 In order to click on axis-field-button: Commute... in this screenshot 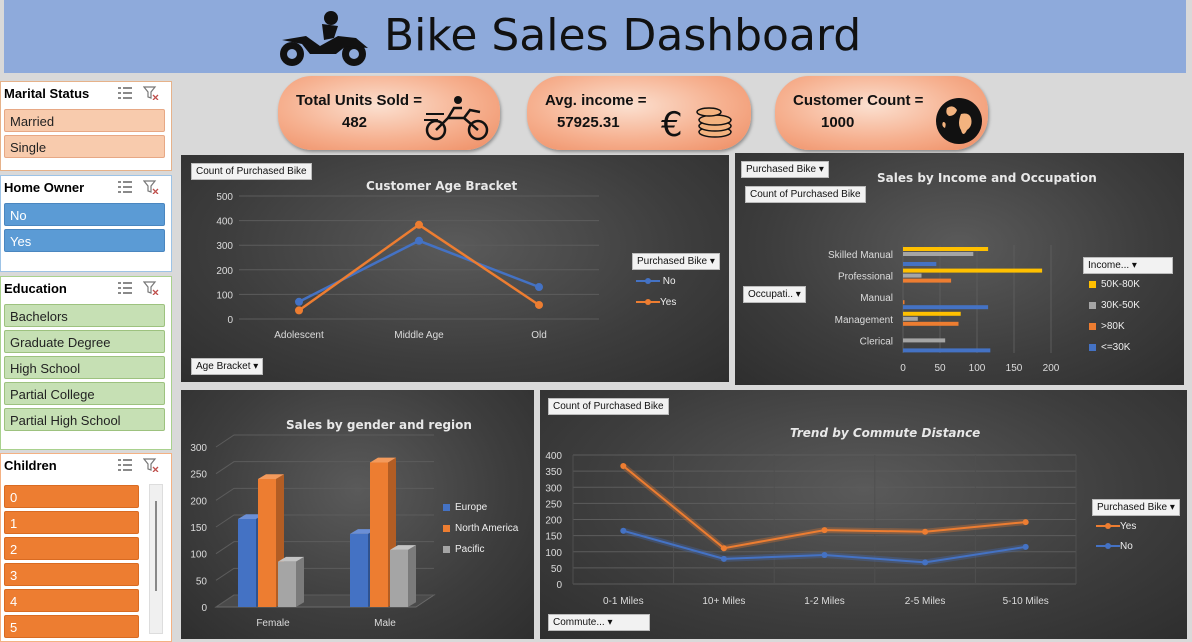, I will do `click(599, 622)`.